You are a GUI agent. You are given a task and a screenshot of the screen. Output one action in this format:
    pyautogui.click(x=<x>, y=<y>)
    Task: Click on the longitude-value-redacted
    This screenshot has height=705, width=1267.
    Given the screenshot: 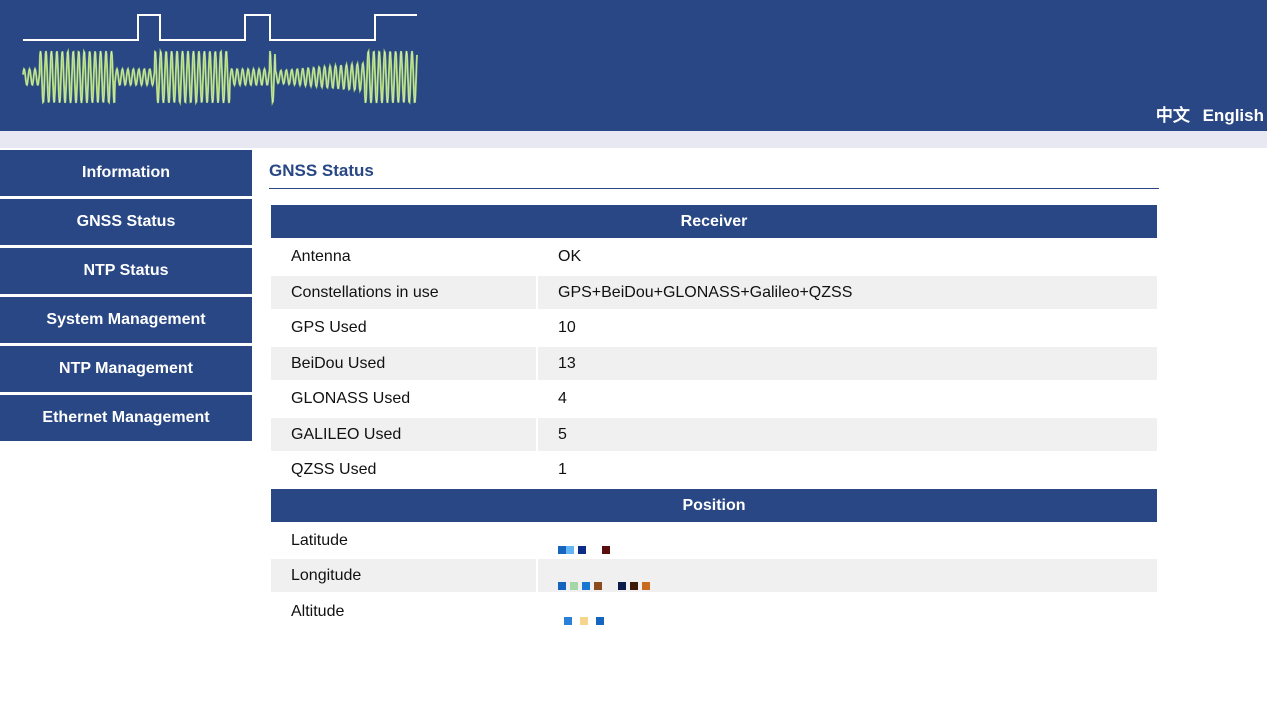 What is the action you would take?
    pyautogui.click(x=847, y=575)
    